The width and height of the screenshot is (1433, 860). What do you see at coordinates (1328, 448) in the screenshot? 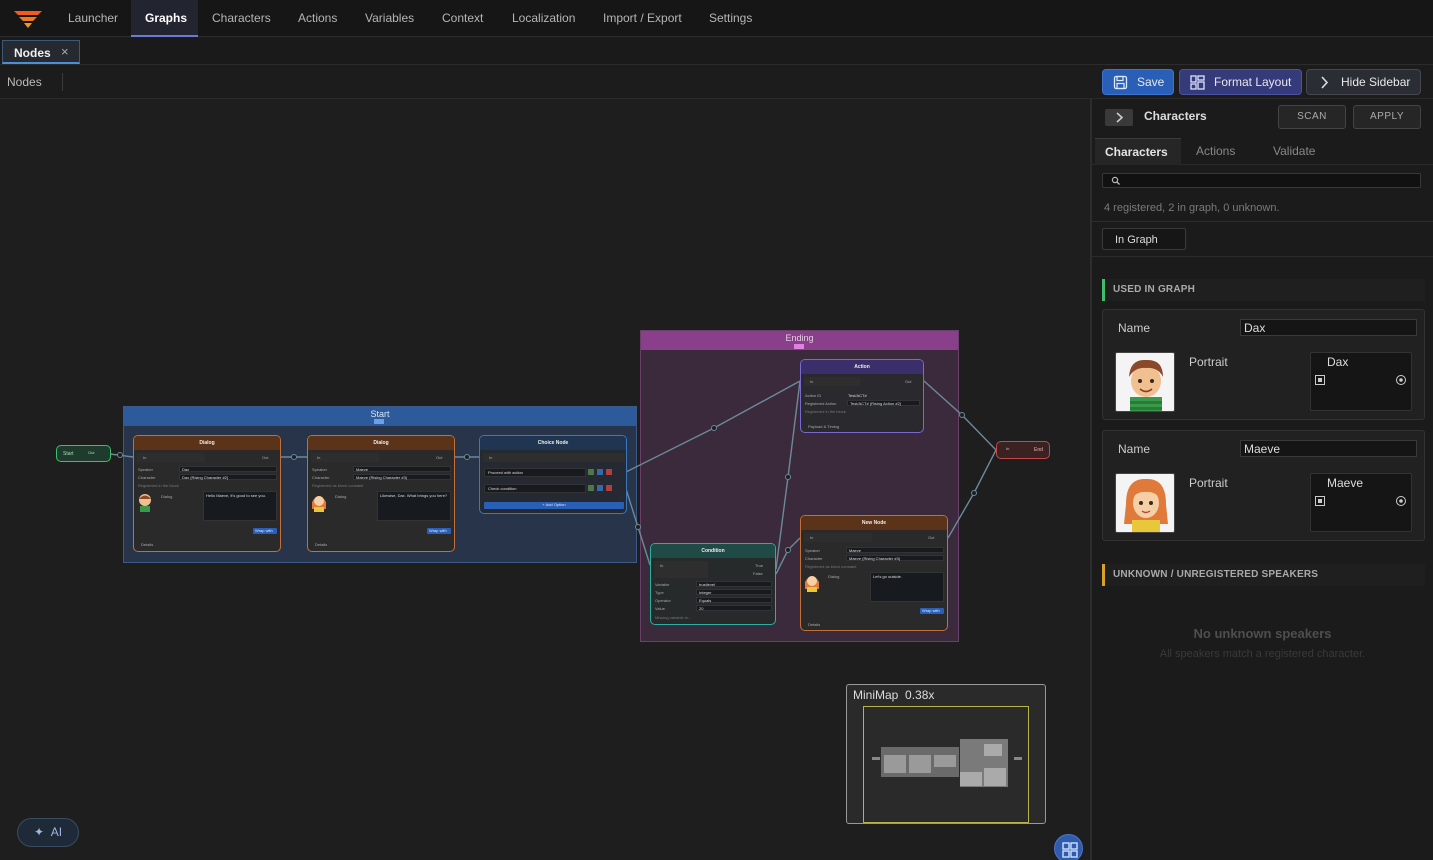
I see `name-input: Maeve` at bounding box center [1328, 448].